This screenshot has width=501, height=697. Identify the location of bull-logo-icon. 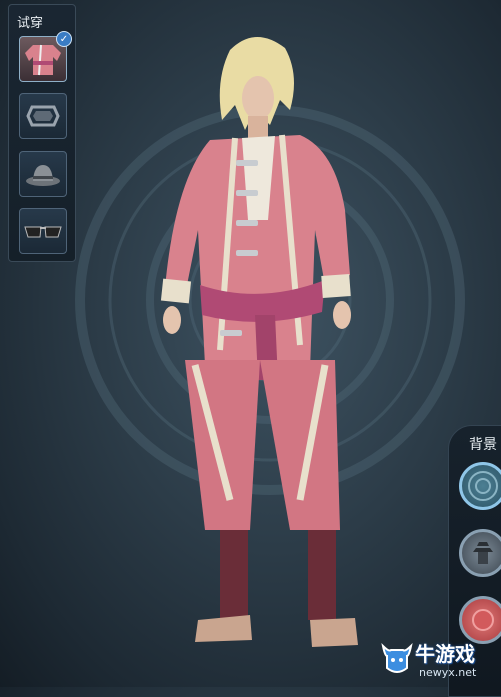
(397, 657).